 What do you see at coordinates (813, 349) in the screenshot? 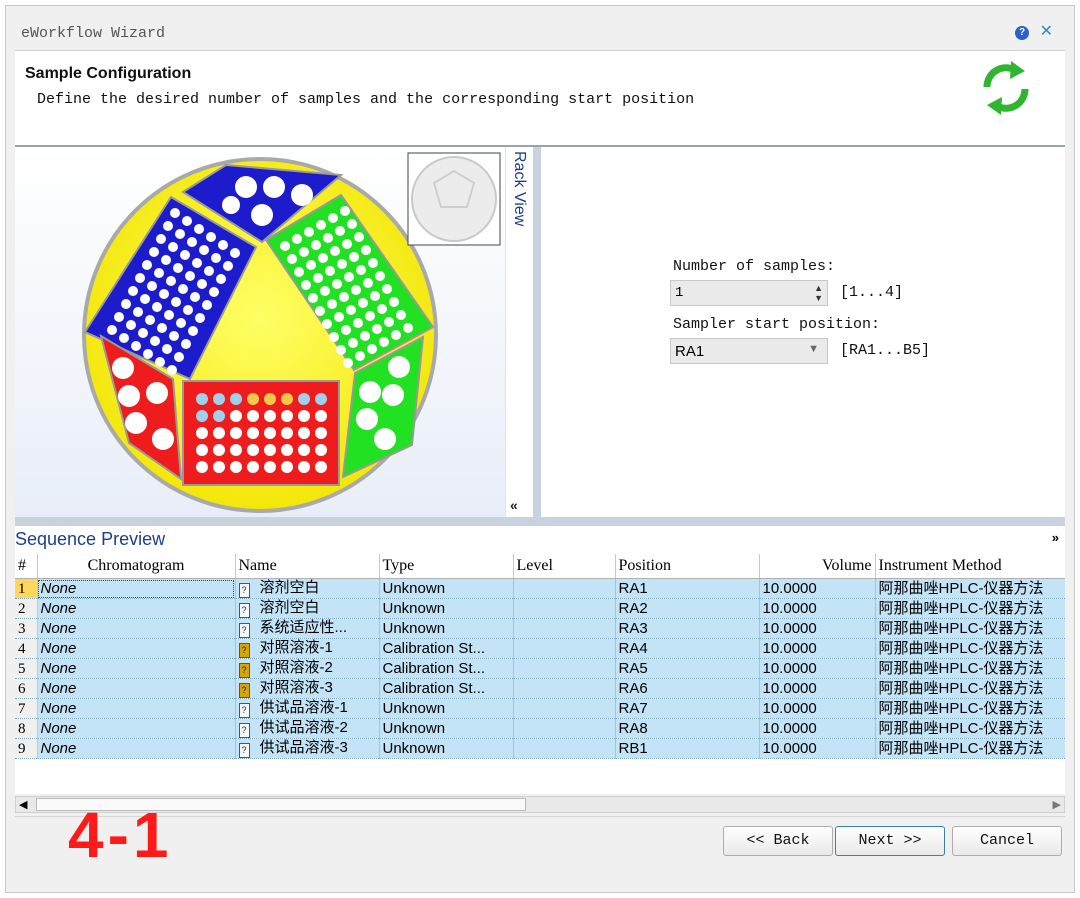
I see `chevron-down-icon: ▼` at bounding box center [813, 349].